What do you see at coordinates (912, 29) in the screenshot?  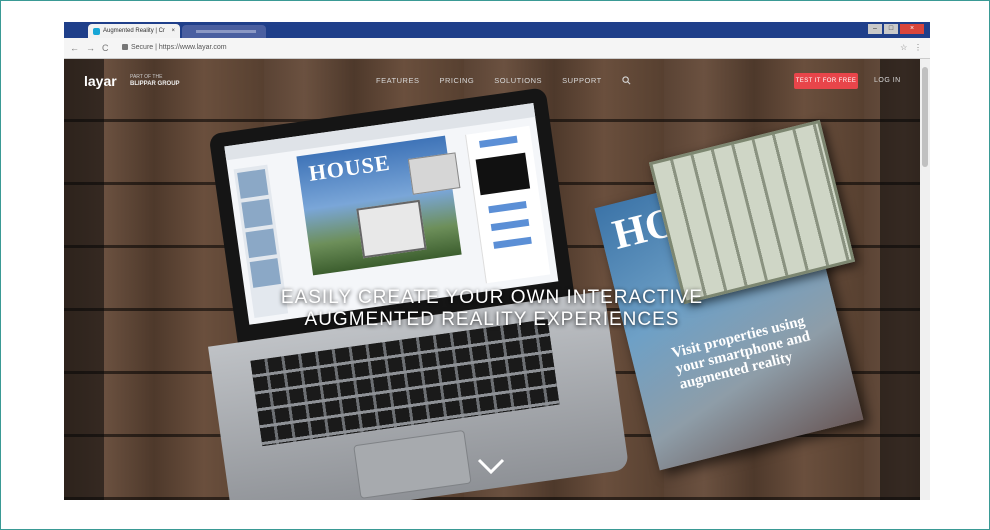 I see `close-window-button: ×` at bounding box center [912, 29].